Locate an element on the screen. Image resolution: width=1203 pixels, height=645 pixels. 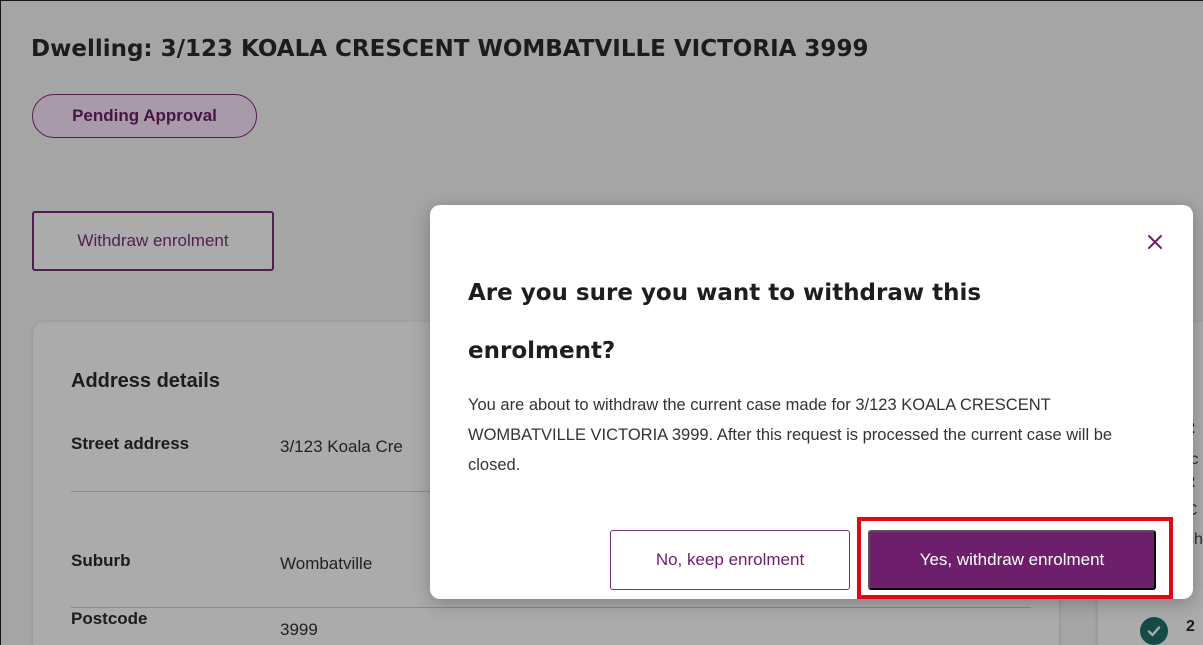
close-icon is located at coordinates (1155, 242).